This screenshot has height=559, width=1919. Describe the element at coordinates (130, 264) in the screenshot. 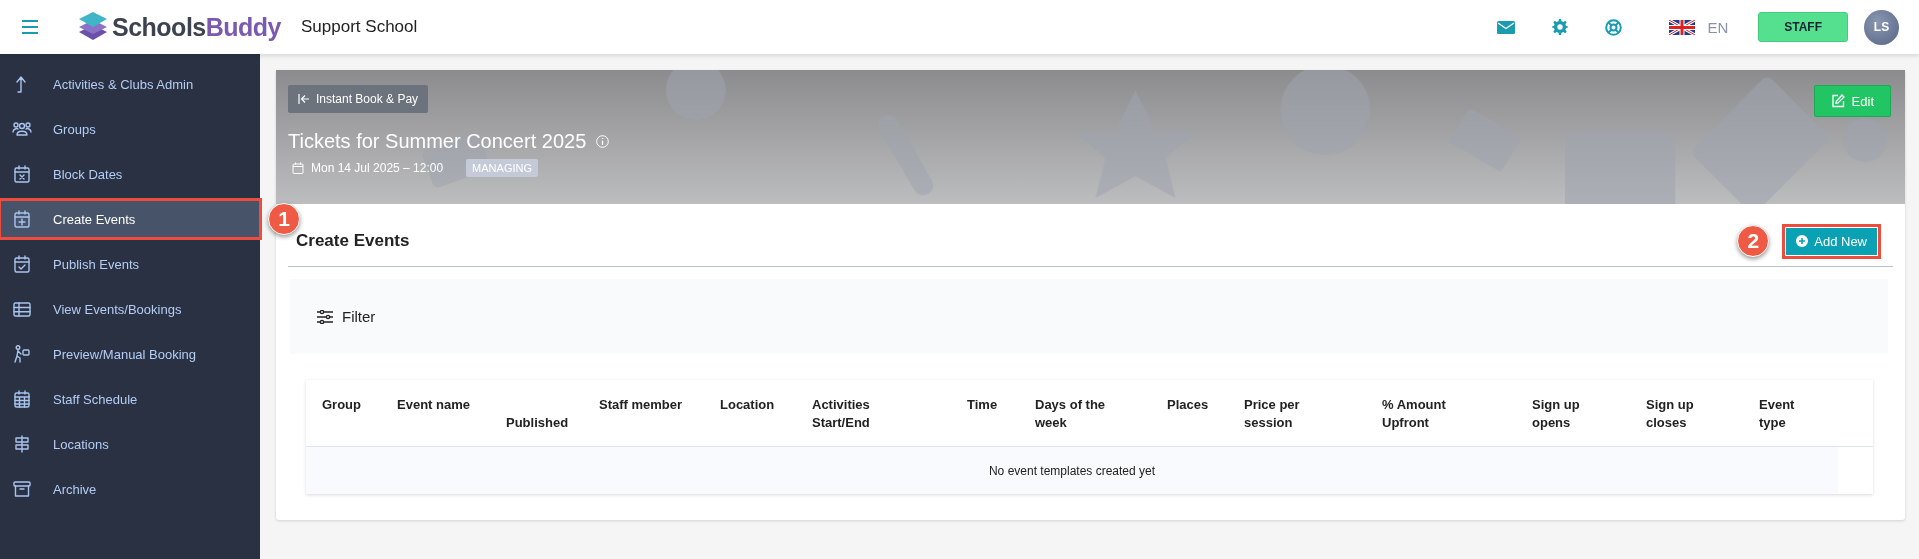

I see `sidebar-item: Publish Events` at that location.